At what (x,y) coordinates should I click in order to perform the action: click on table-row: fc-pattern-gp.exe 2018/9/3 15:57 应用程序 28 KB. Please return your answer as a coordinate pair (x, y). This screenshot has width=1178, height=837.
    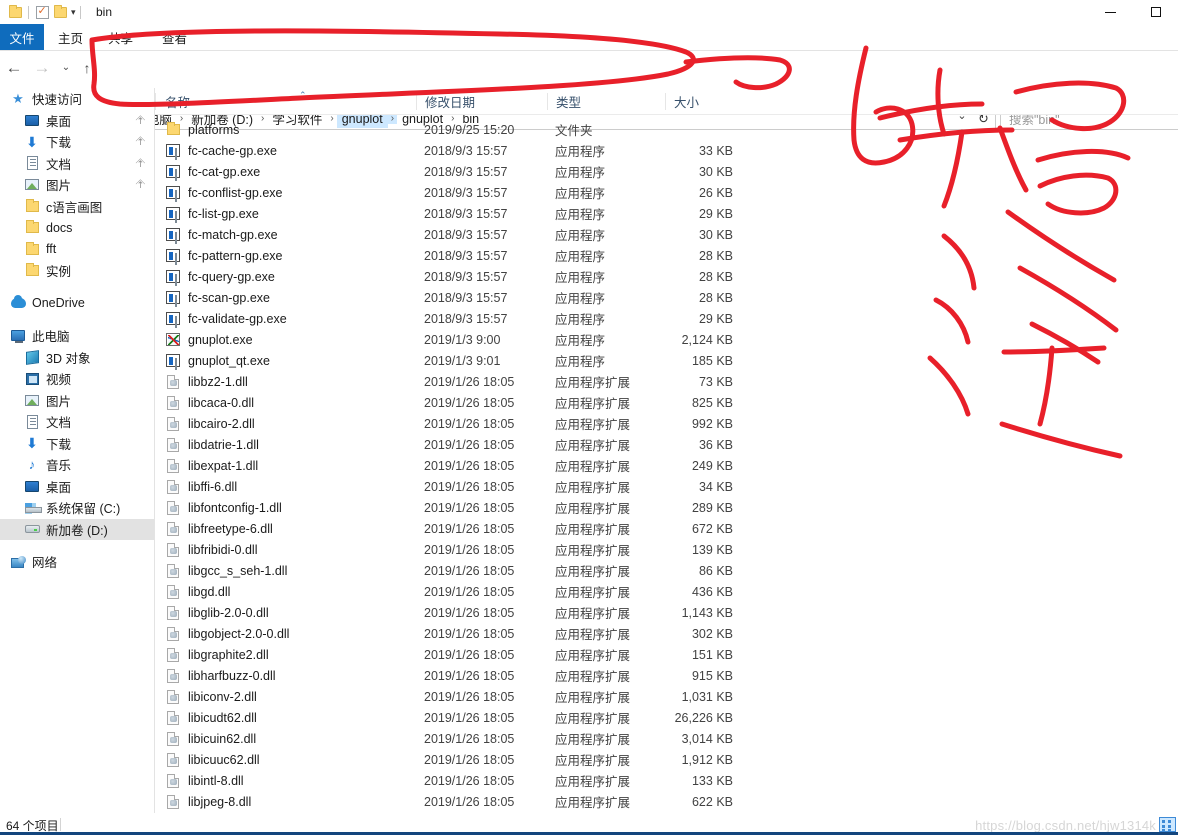
    Looking at the image, I should click on (666, 255).